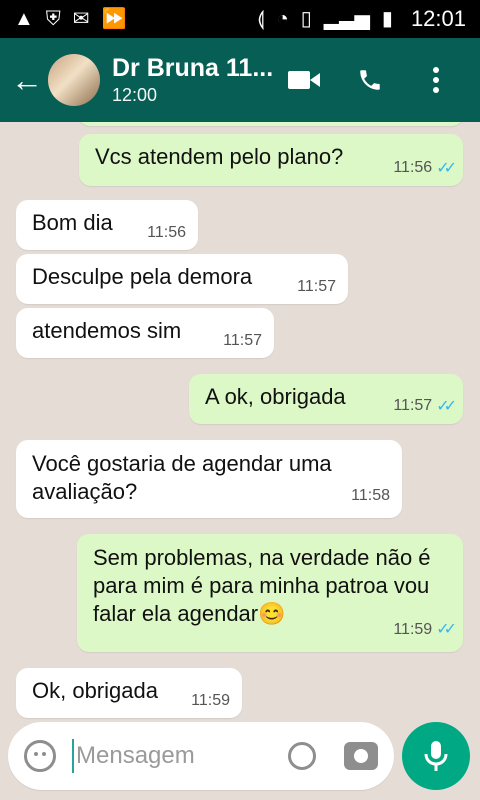 This screenshot has width=480, height=800. I want to click on warning-icon: ▲, so click(24, 19).